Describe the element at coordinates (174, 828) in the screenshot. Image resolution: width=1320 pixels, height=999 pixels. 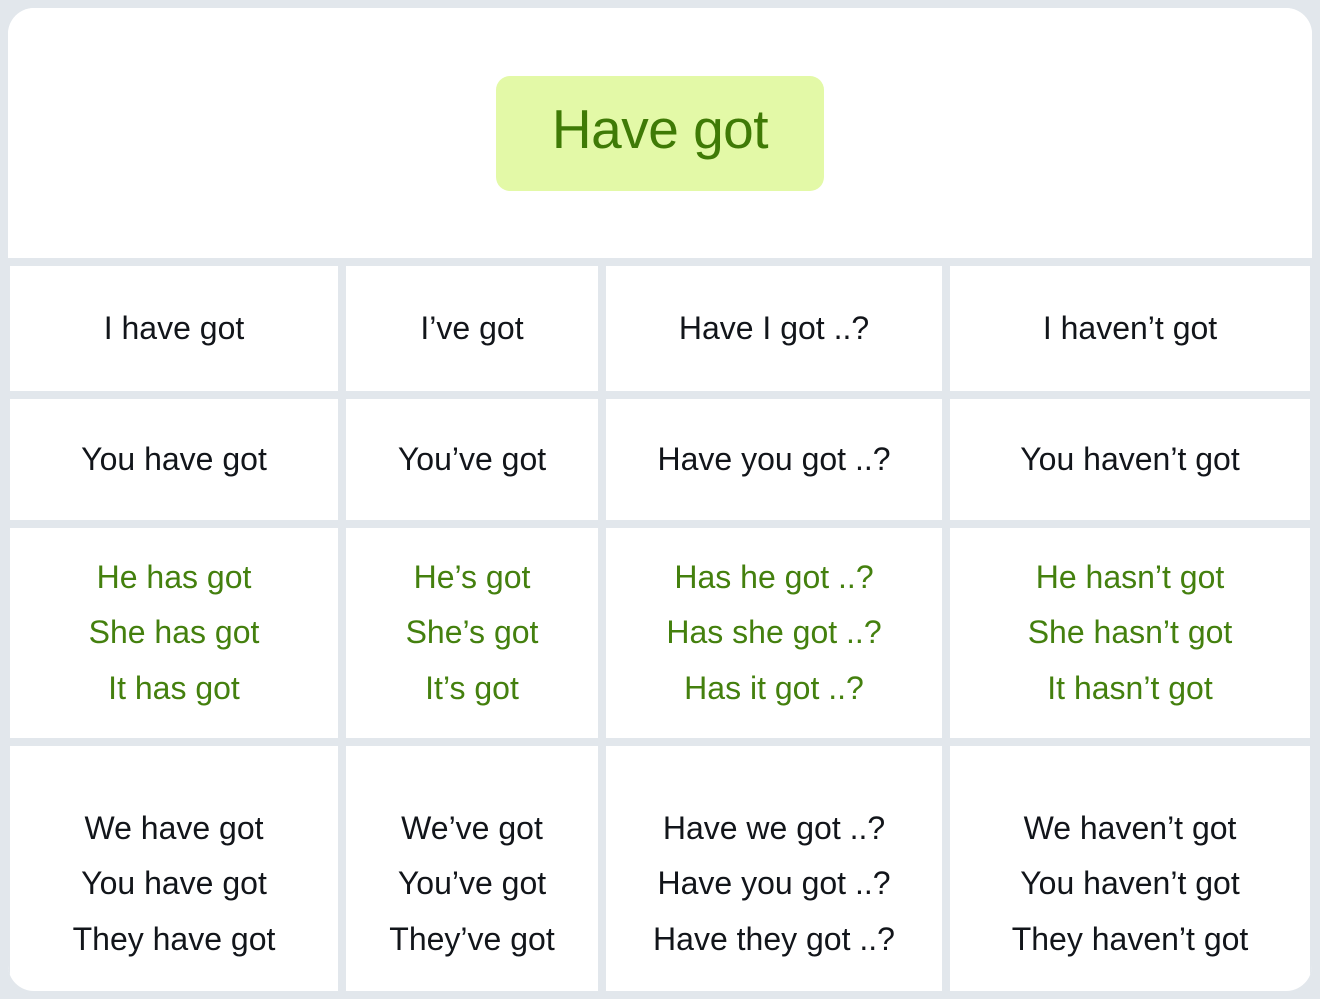
I see `cell-line: We have got` at that location.